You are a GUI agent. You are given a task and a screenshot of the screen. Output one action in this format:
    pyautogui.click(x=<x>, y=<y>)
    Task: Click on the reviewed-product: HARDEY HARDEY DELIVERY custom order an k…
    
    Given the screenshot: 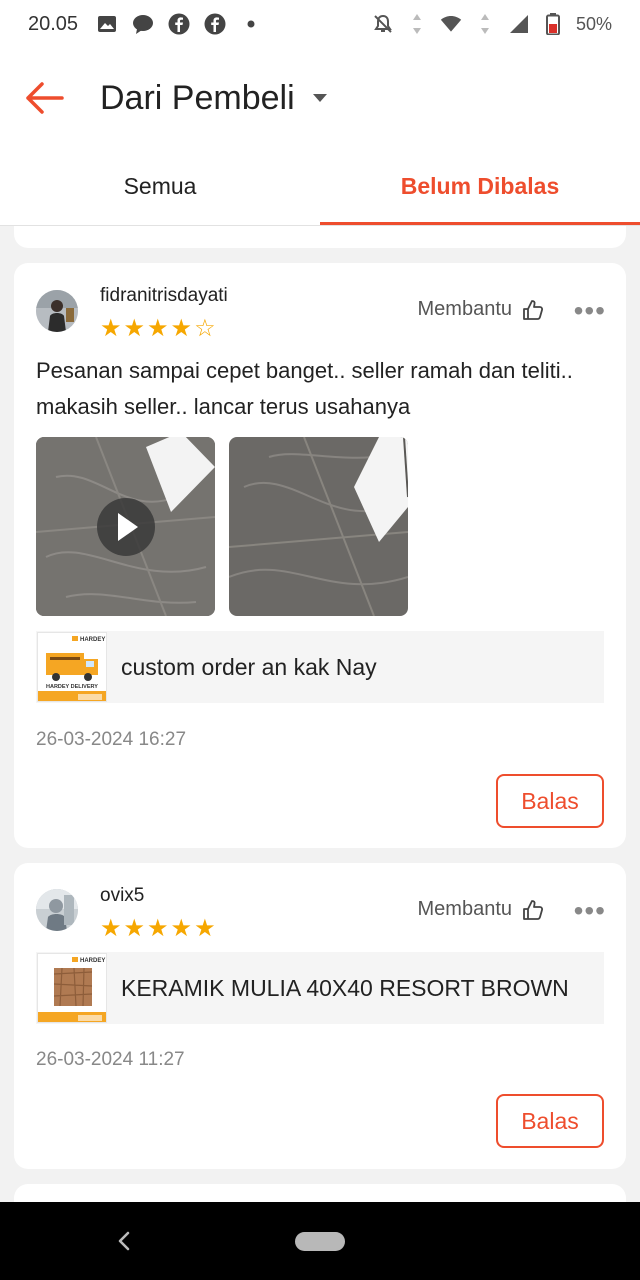 What is the action you would take?
    pyautogui.click(x=320, y=667)
    